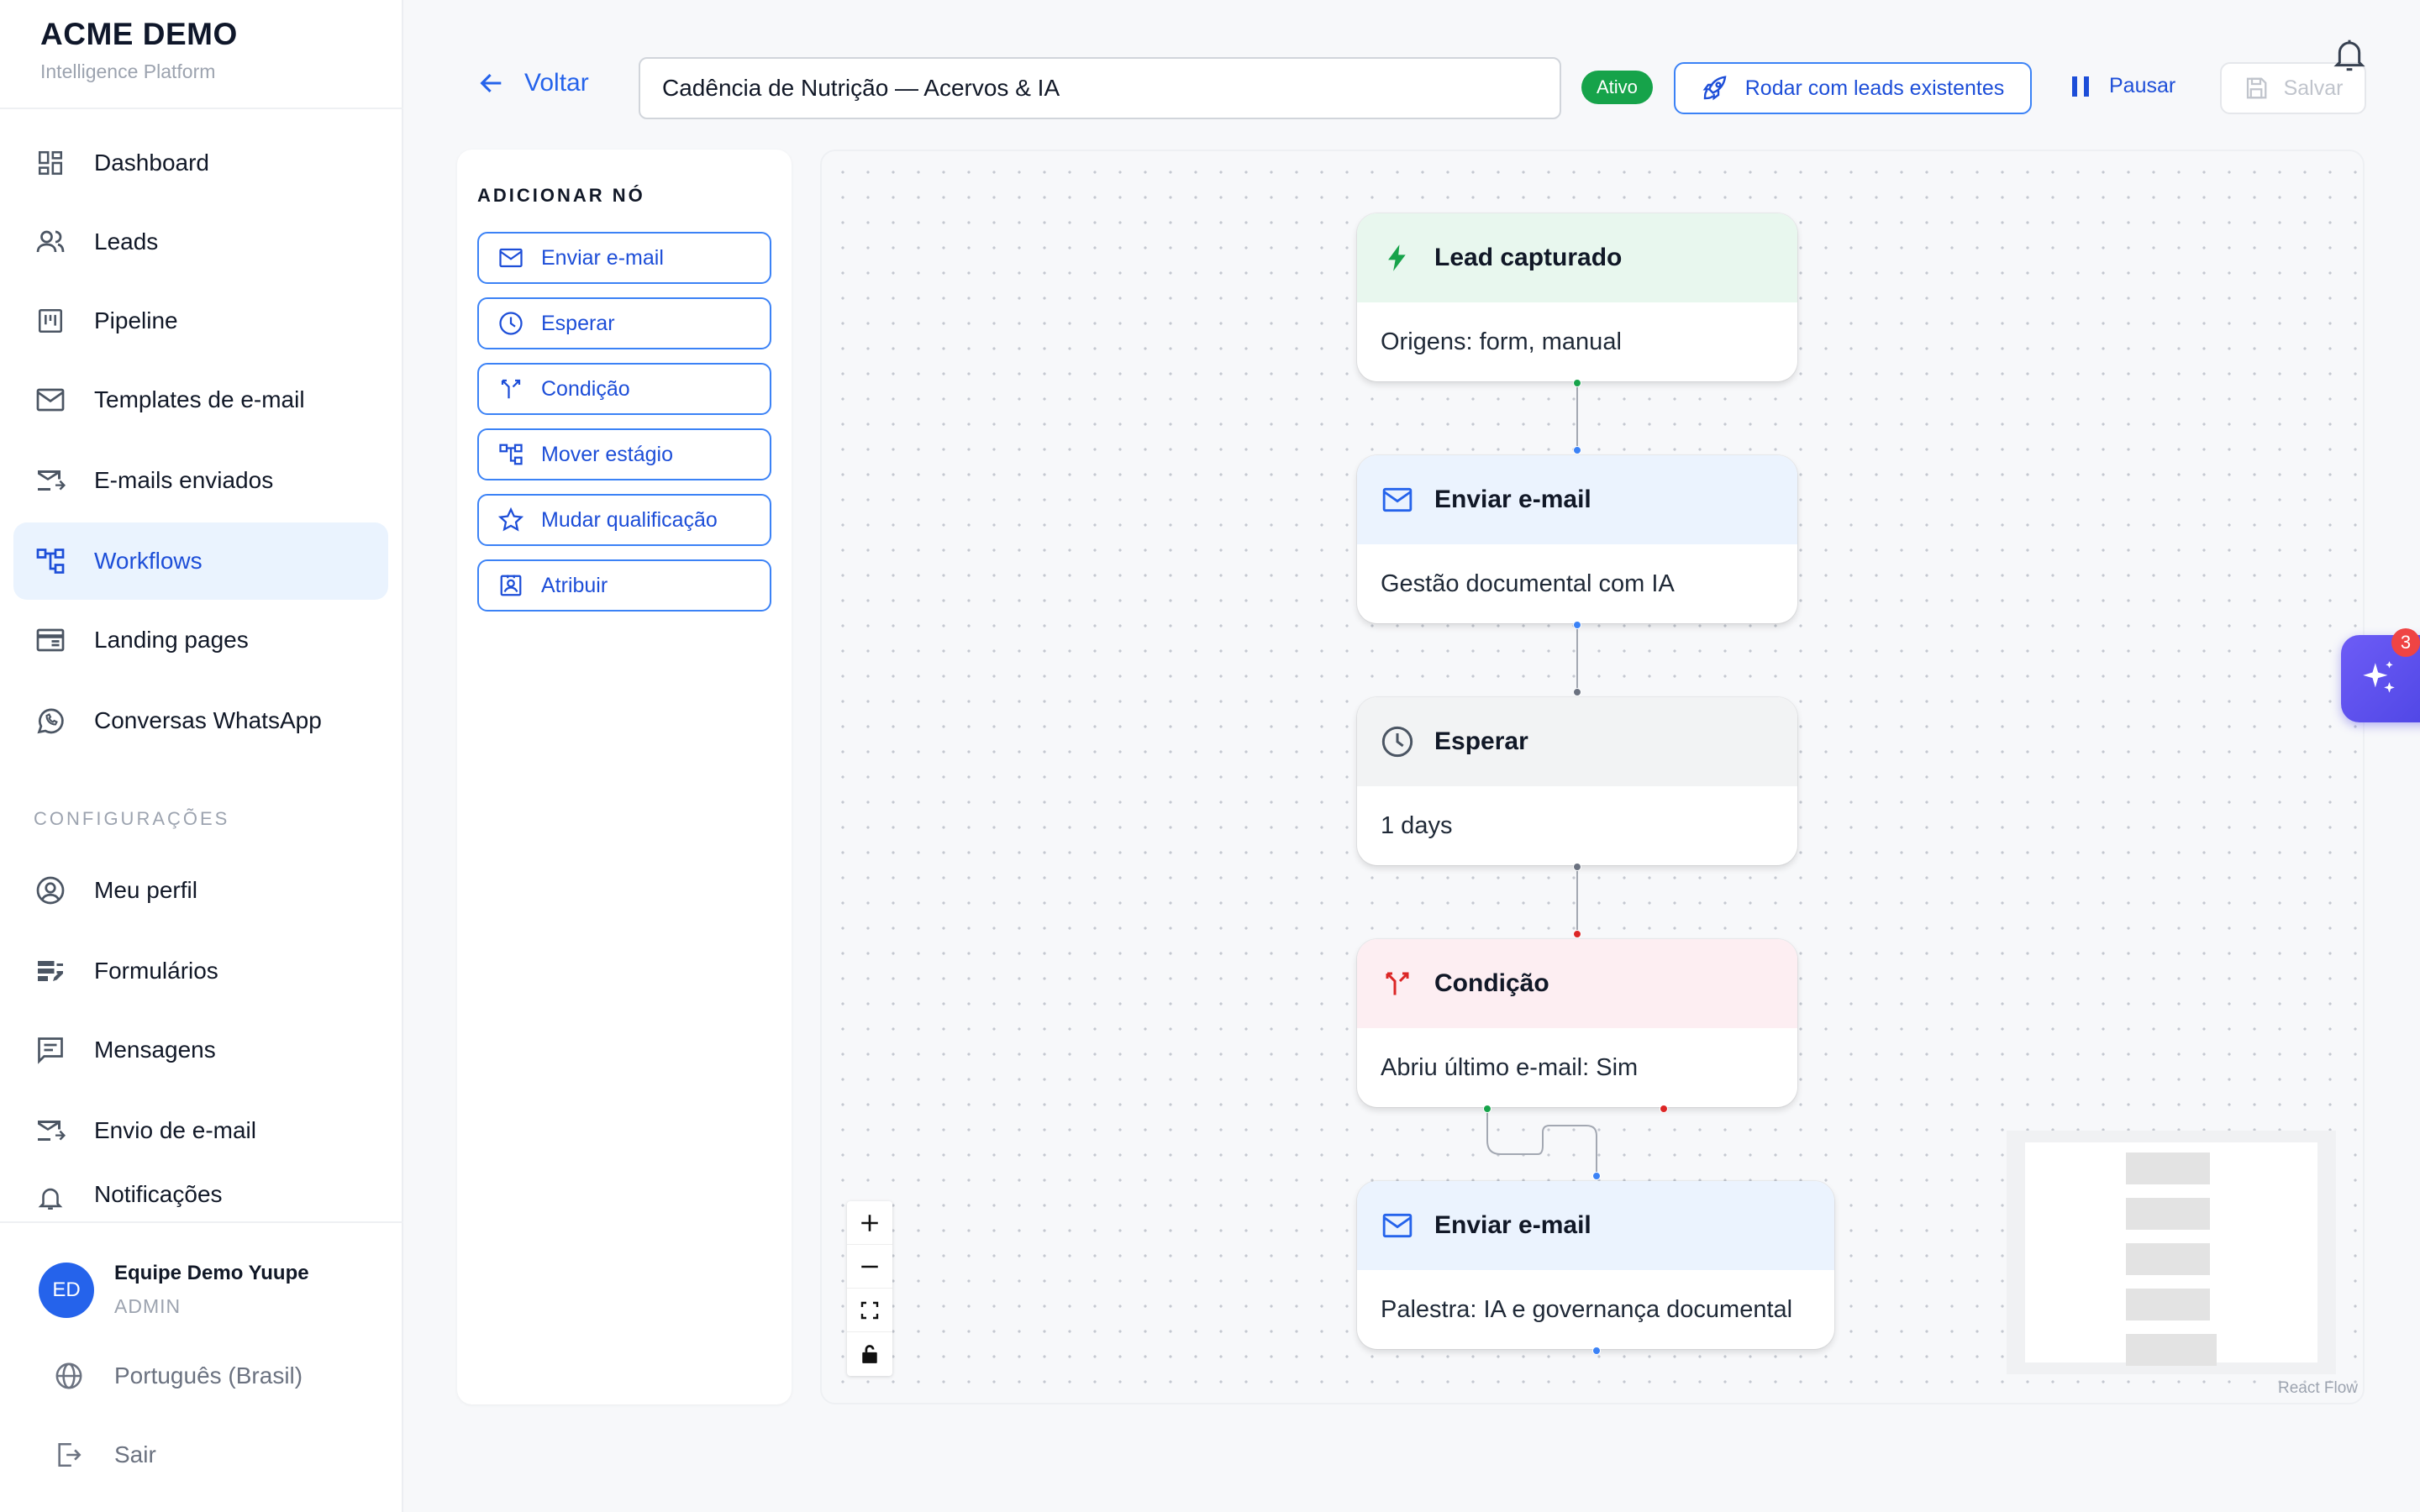 The height and width of the screenshot is (1512, 2420). I want to click on language-selector: Português (Brasil), so click(178, 1376).